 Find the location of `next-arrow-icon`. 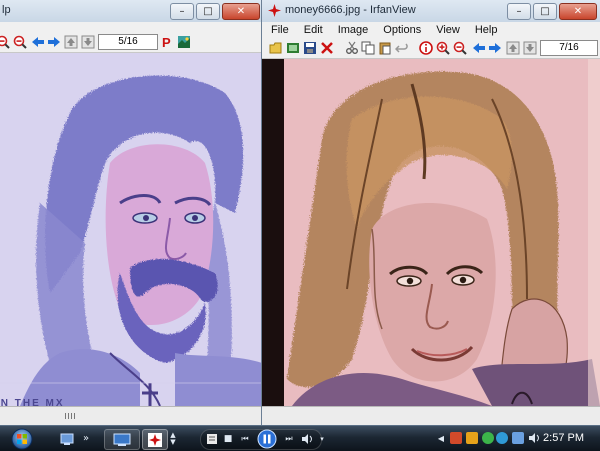

next-arrow-icon is located at coordinates (54, 42).